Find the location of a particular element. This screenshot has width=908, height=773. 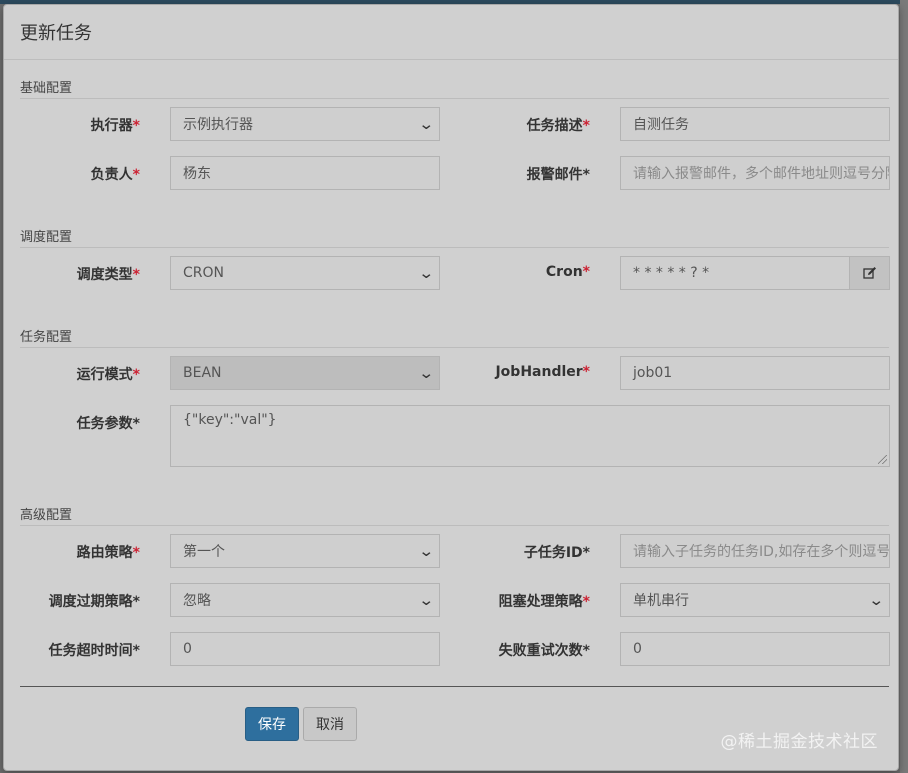

block-strategy-select: 单机串行 ⌄ is located at coordinates (755, 600).